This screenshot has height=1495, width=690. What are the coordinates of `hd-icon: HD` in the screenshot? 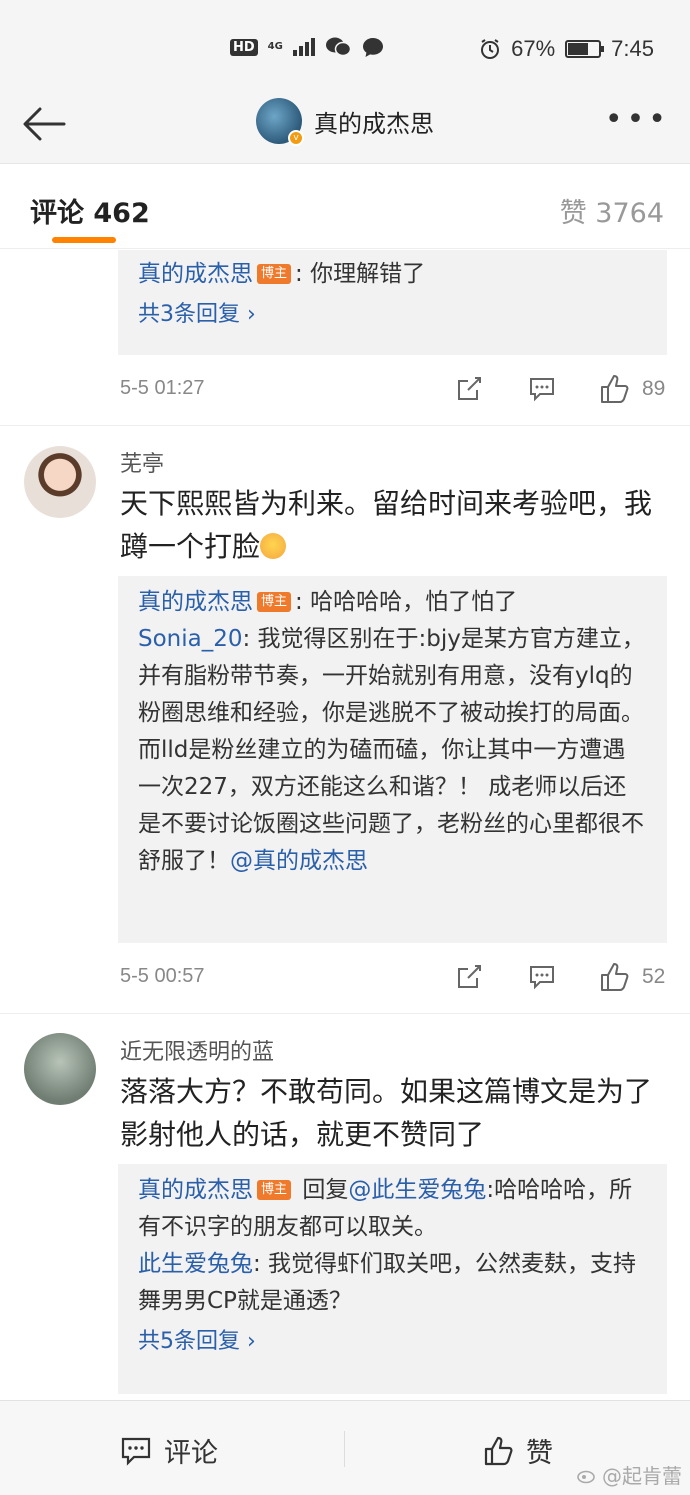 It's located at (244, 47).